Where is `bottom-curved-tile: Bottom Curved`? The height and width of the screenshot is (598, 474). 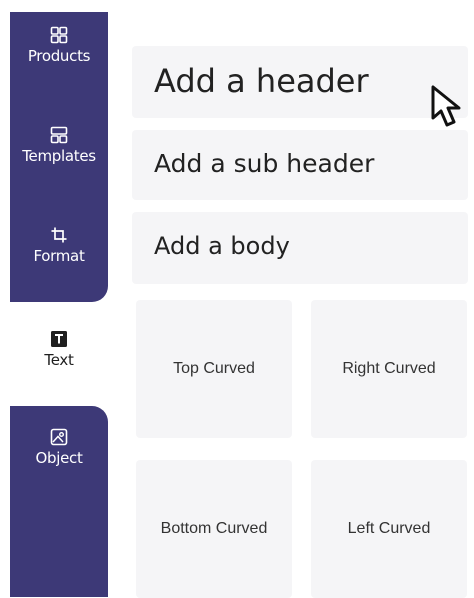 bottom-curved-tile: Bottom Curved is located at coordinates (214, 529).